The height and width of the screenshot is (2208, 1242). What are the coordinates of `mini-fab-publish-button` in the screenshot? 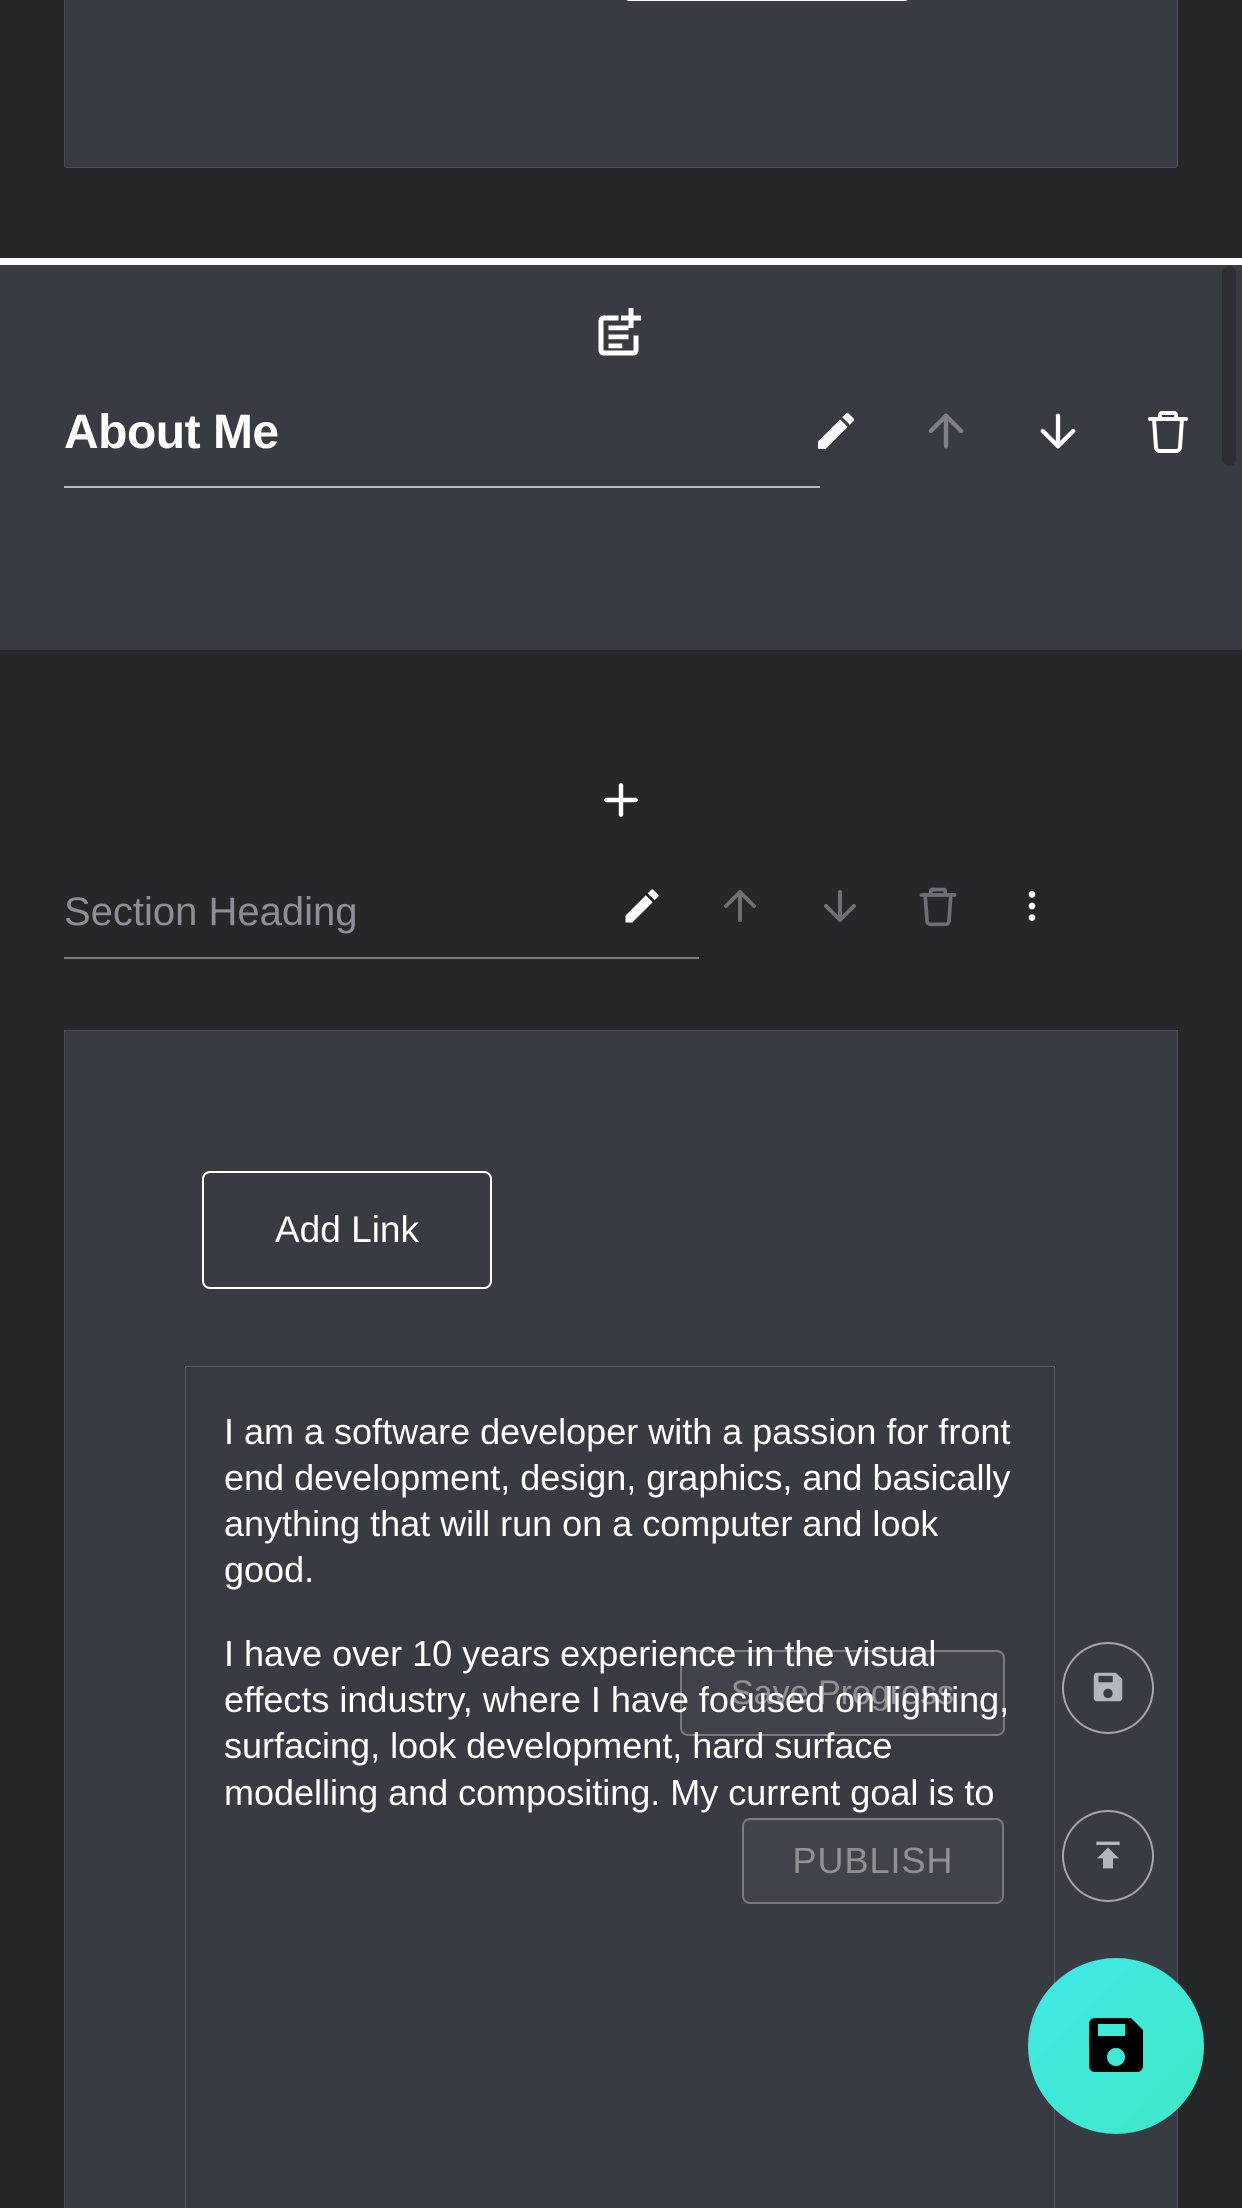 It's located at (1108, 1856).